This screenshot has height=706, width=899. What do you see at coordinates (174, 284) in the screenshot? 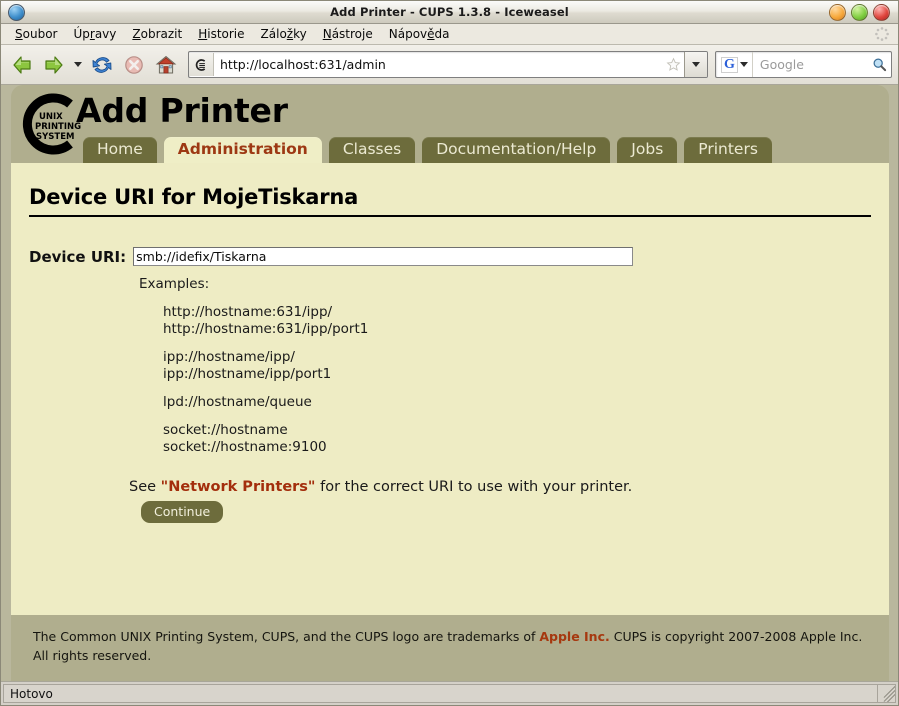
I see `examples-label: Examples:` at bounding box center [174, 284].